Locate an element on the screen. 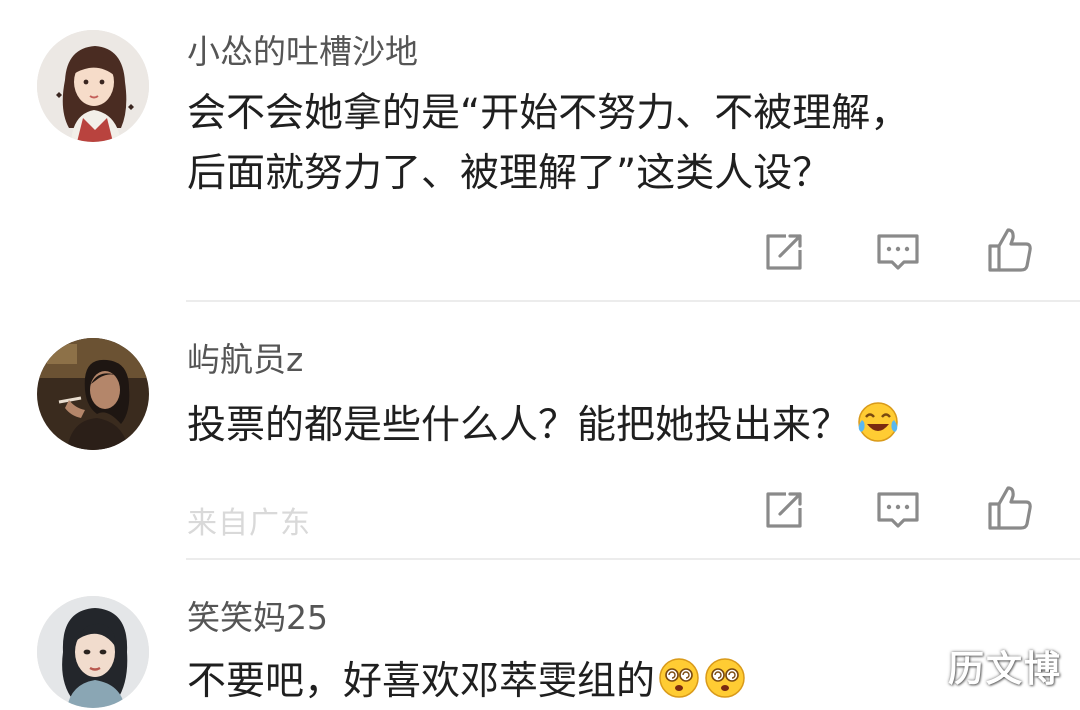 The image size is (1080, 710). comment-text-line: 会不会她拿的是“开始不努力、不被理解， is located at coordinates (548, 113).